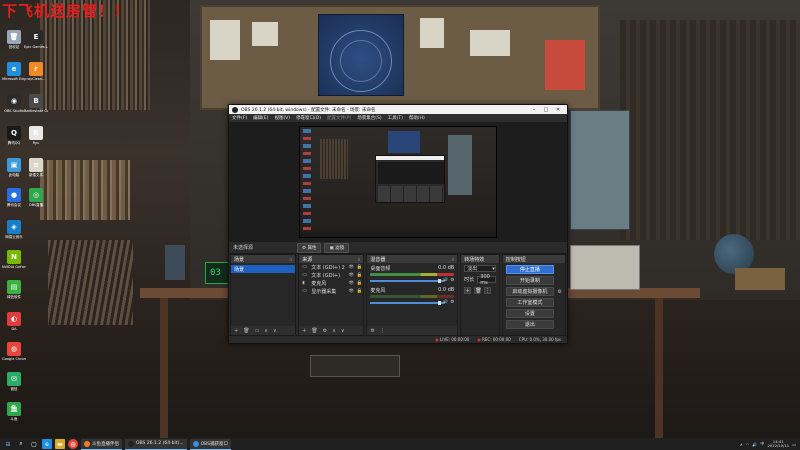 The image size is (800, 450). I want to click on taskbar-app: OBS捕获窗口, so click(210, 444).